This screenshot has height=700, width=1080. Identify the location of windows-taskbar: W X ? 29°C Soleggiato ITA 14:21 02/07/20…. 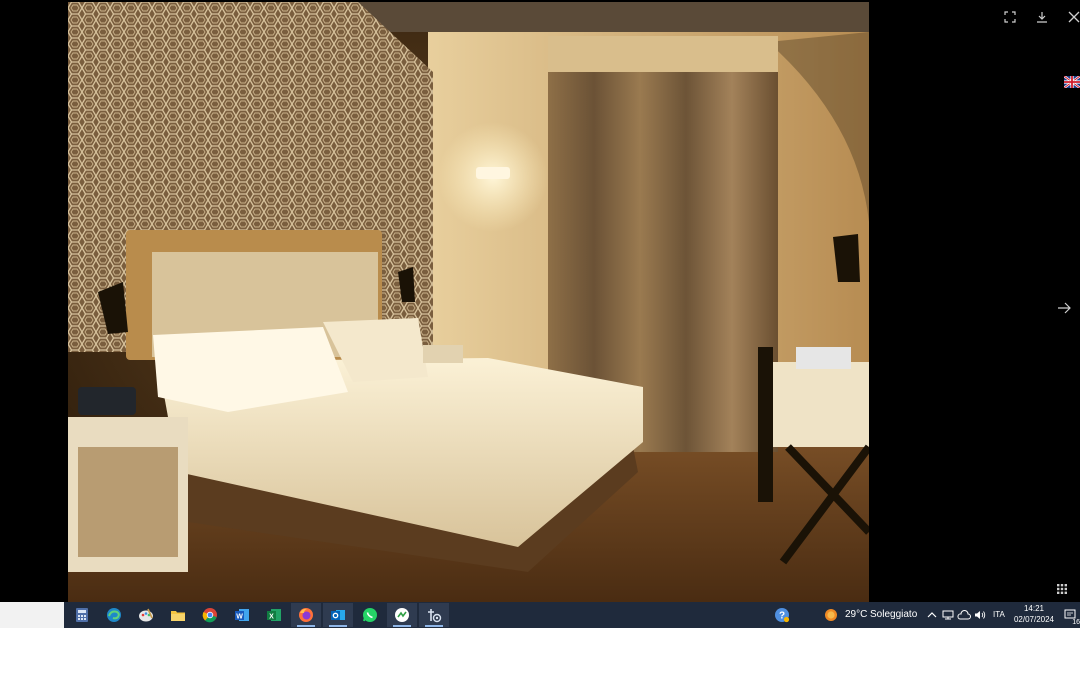
(540, 615).